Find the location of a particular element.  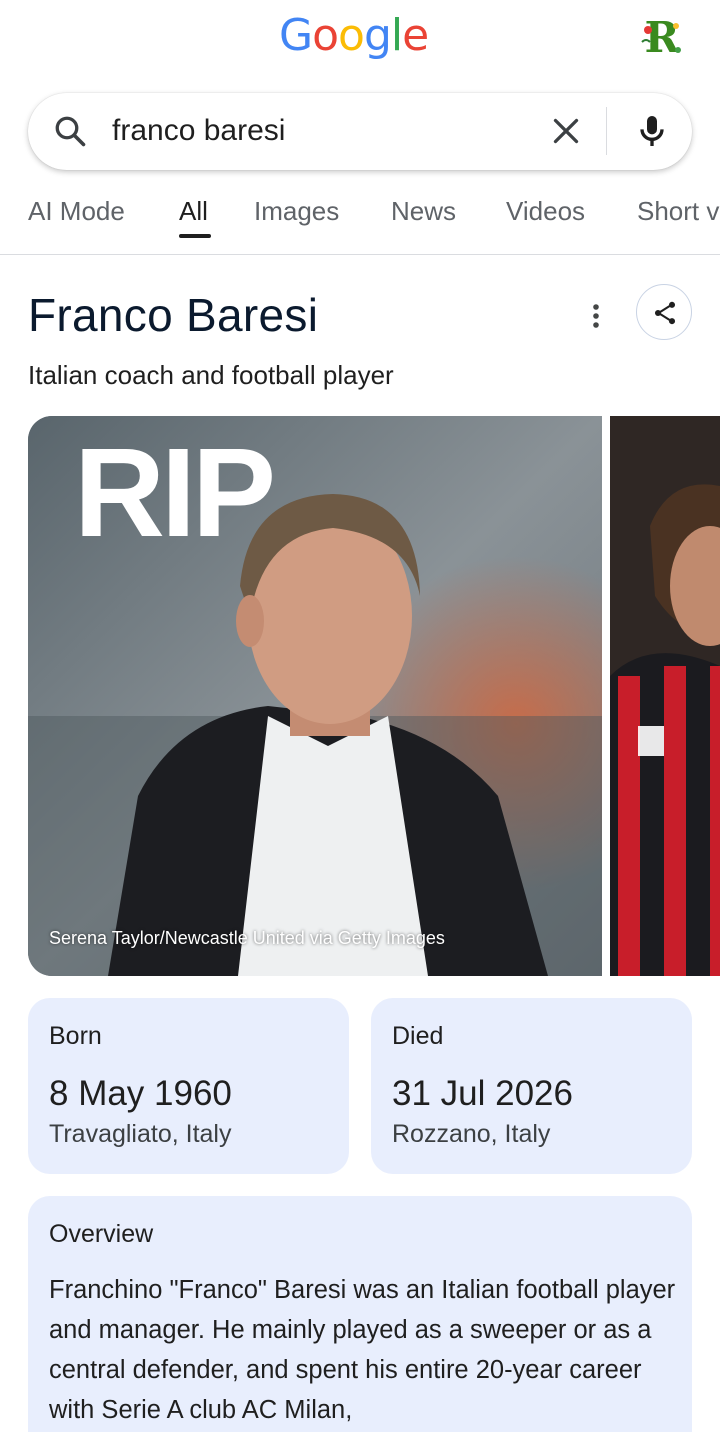

account-avatar: R is located at coordinates (662, 38).